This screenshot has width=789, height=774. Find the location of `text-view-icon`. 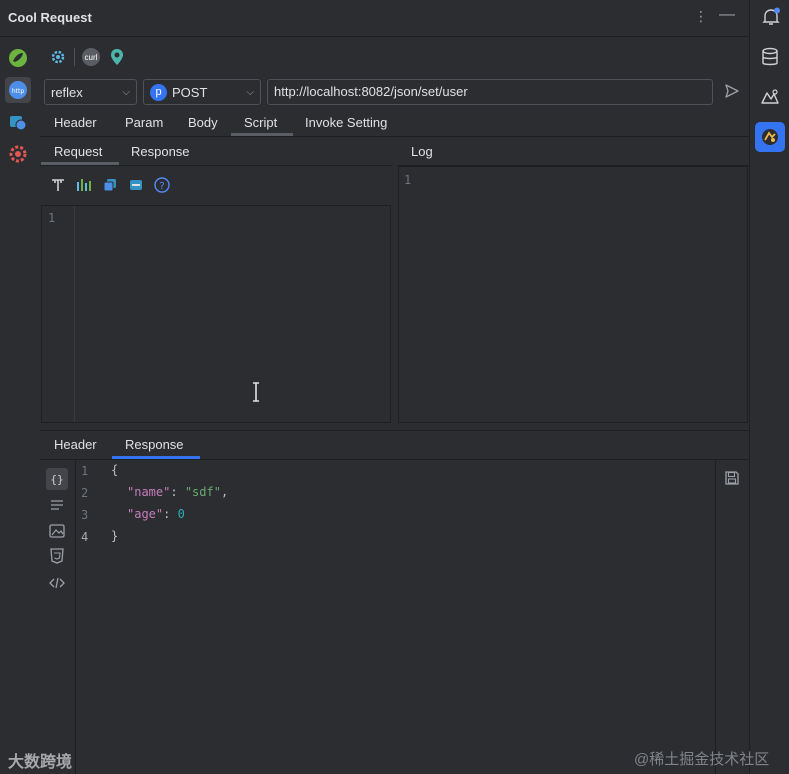

text-view-icon is located at coordinates (57, 506).